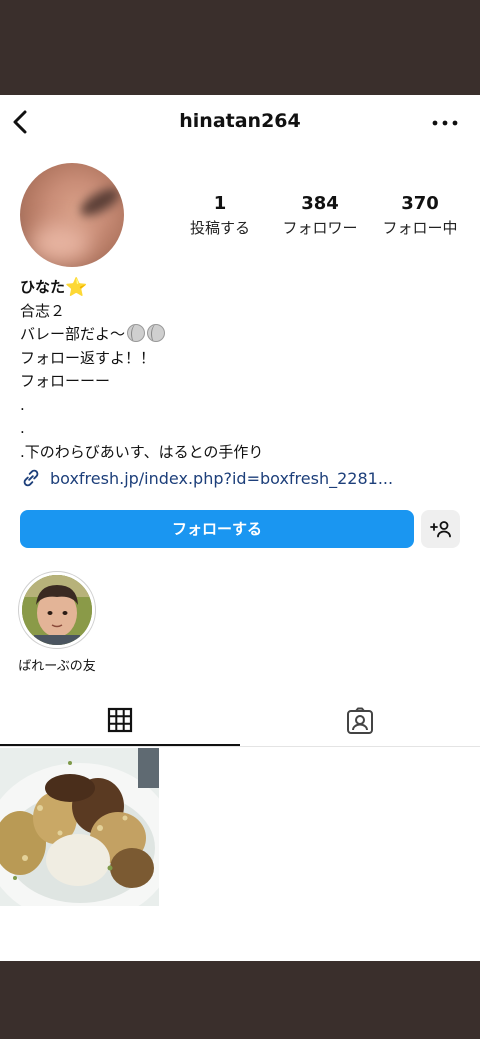 The height and width of the screenshot is (1039, 480). I want to click on stat-followers: 384 フォロワー, so click(320, 216).